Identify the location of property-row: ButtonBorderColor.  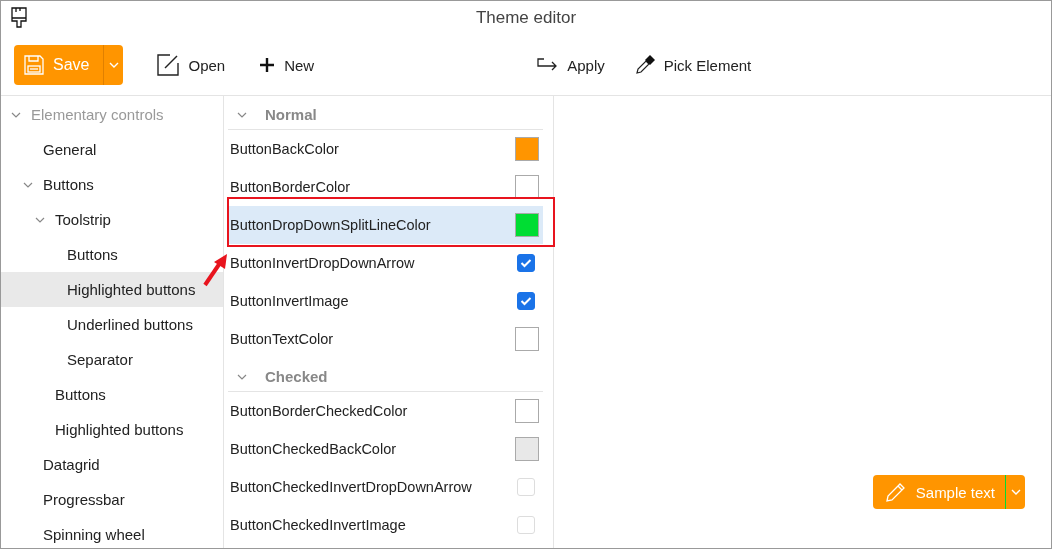
(385, 187).